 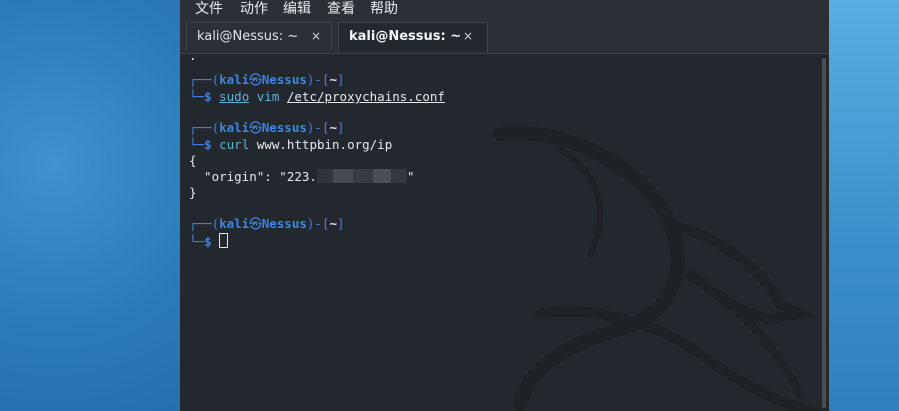 I want to click on menu-edit: 编辑, so click(x=297, y=9).